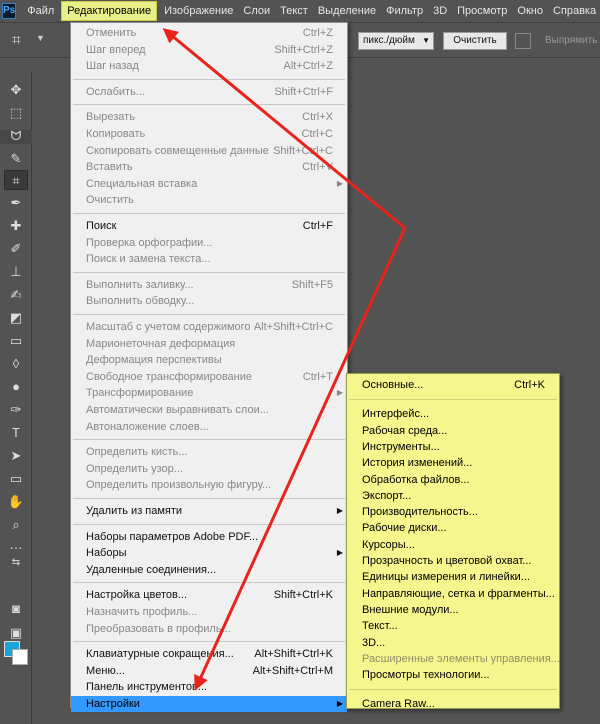  What do you see at coordinates (347, 11) in the screenshot?
I see `menubar-item-5: Выделение` at bounding box center [347, 11].